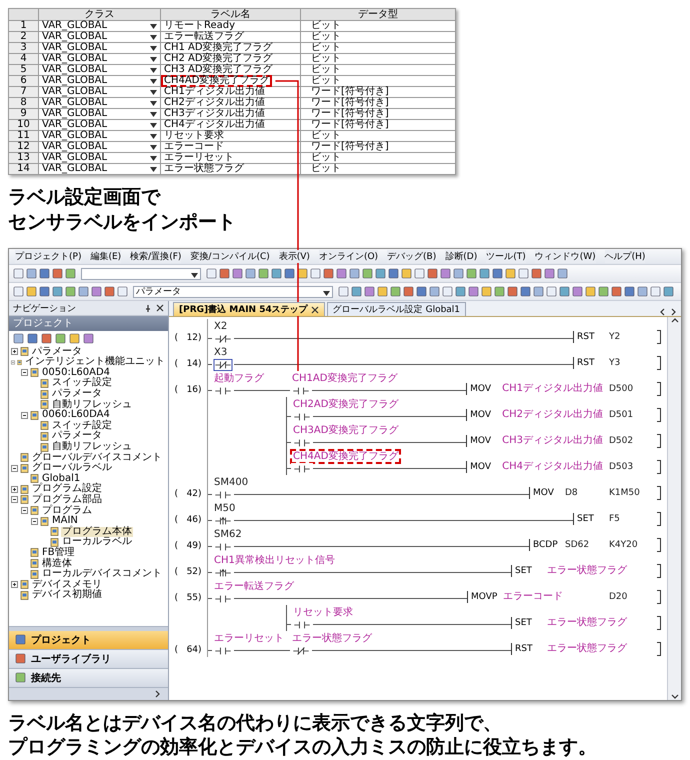  What do you see at coordinates (88, 678) in the screenshot?
I see `navigation-button: 接続先` at bounding box center [88, 678].